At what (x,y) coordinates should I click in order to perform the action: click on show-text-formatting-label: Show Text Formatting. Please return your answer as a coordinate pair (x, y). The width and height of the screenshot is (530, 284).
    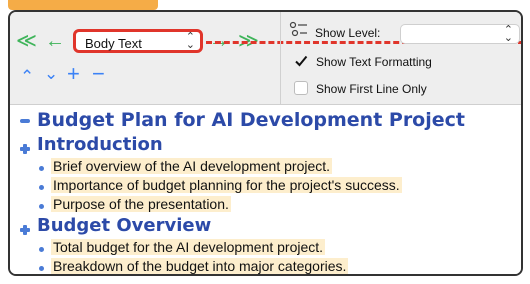
    Looking at the image, I should click on (374, 62).